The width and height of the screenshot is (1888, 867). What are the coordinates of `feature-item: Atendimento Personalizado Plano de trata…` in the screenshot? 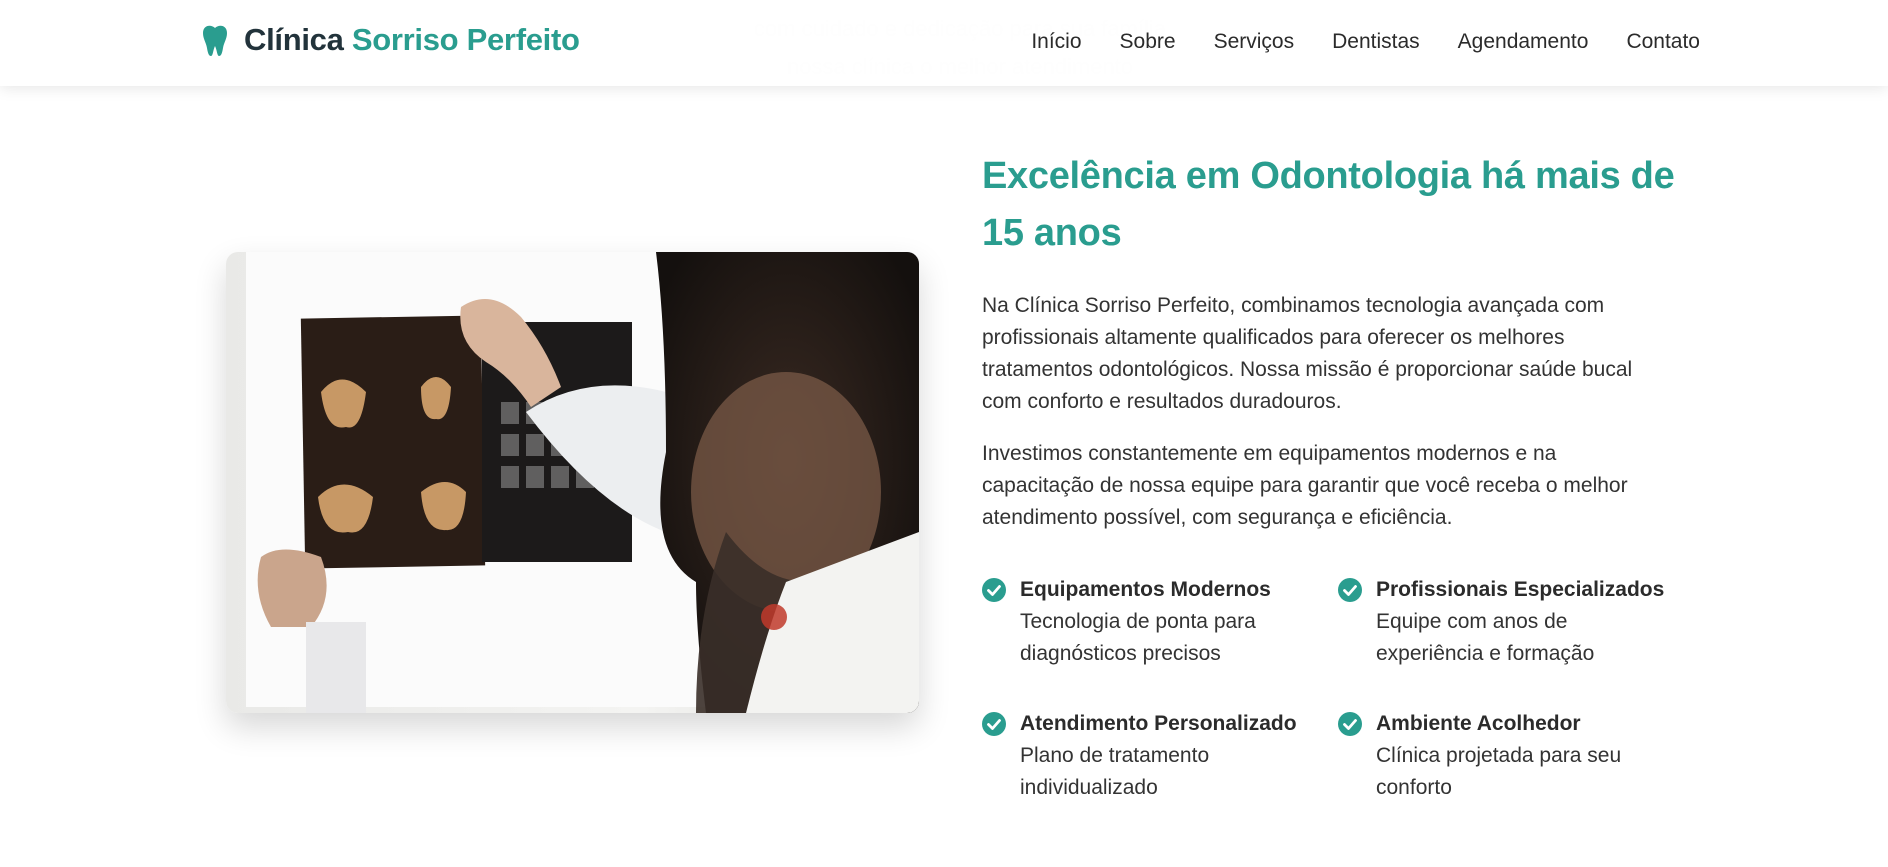 It's located at (1160, 756).